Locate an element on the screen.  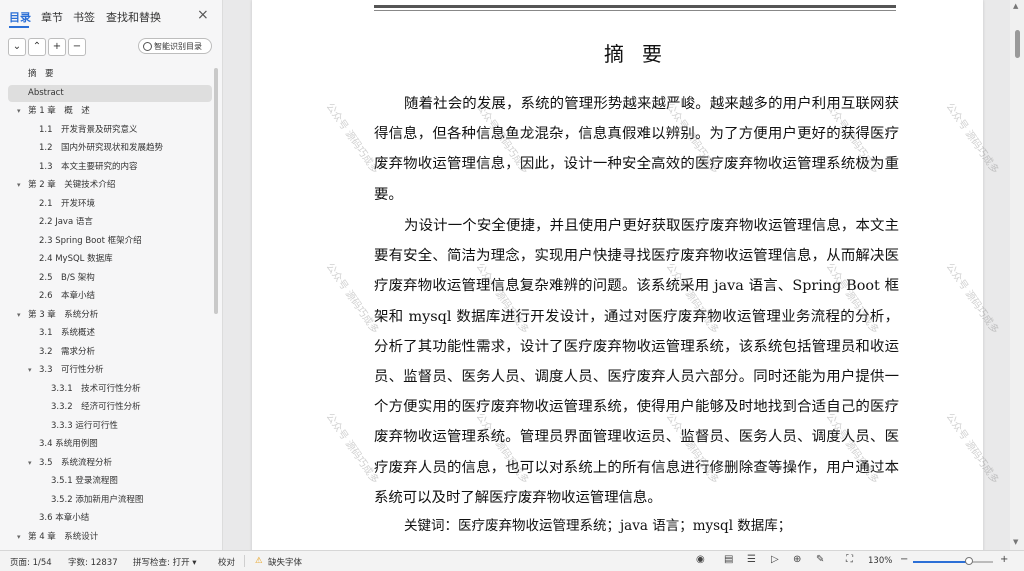
toc-item: 1.1 开发背景及研究意义 is located at coordinates (106, 130).